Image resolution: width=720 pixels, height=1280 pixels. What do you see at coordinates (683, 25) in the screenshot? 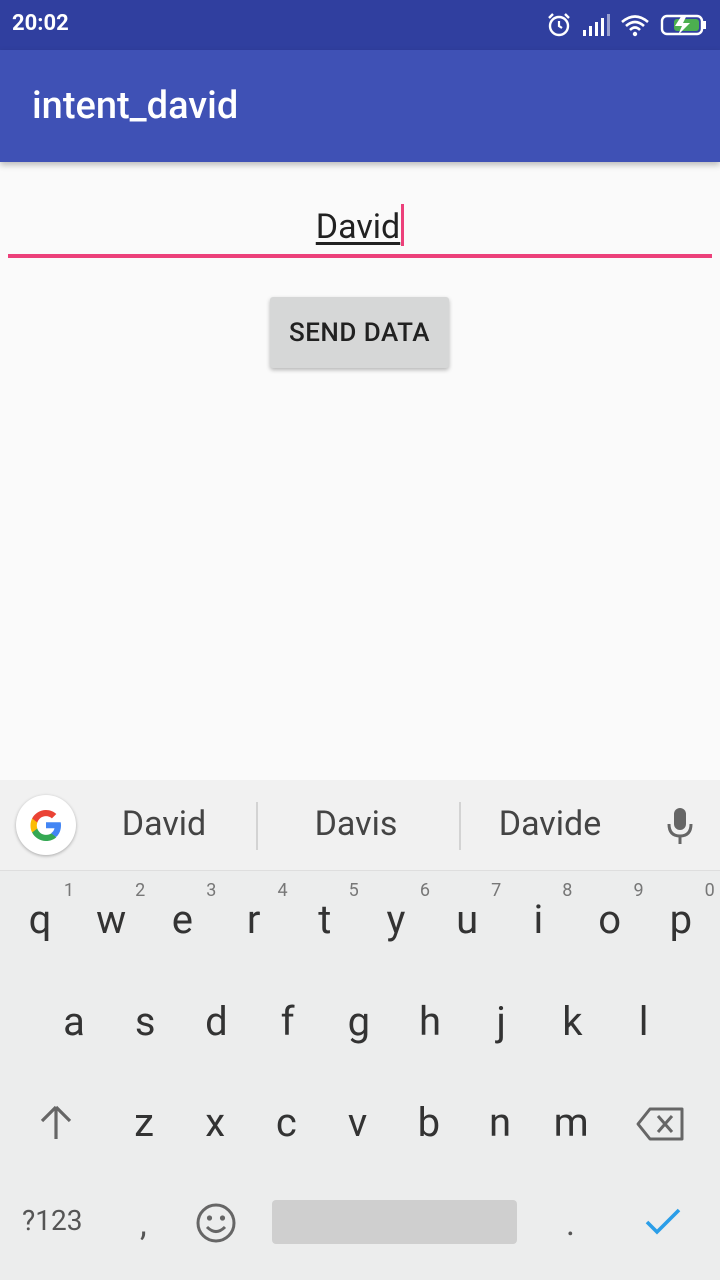
I see `battery-charging-icon` at bounding box center [683, 25].